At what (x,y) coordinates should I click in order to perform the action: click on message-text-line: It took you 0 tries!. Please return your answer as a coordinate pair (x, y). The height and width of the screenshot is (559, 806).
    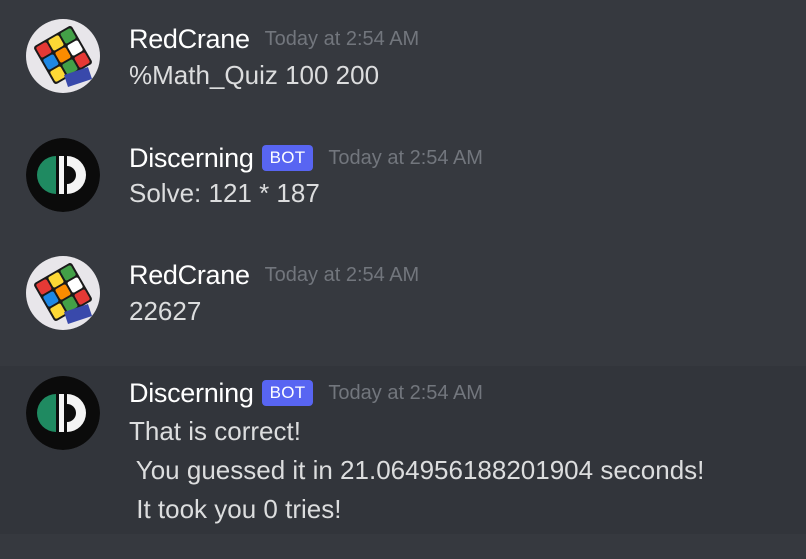
    Looking at the image, I should click on (235, 509).